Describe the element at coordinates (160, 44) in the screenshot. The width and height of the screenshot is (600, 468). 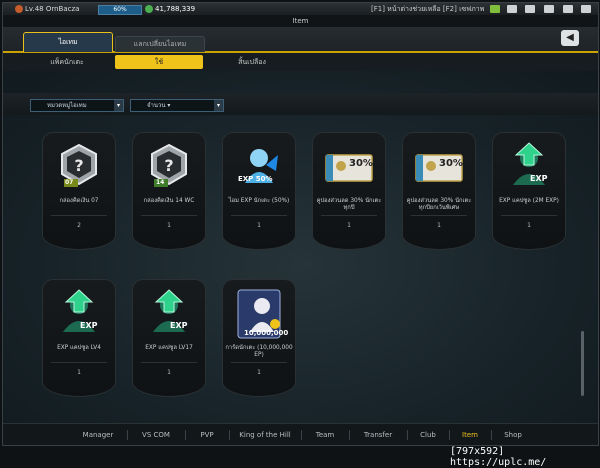
I see `tab-exchange: แลกเปลี่ยนไอเทม` at that location.